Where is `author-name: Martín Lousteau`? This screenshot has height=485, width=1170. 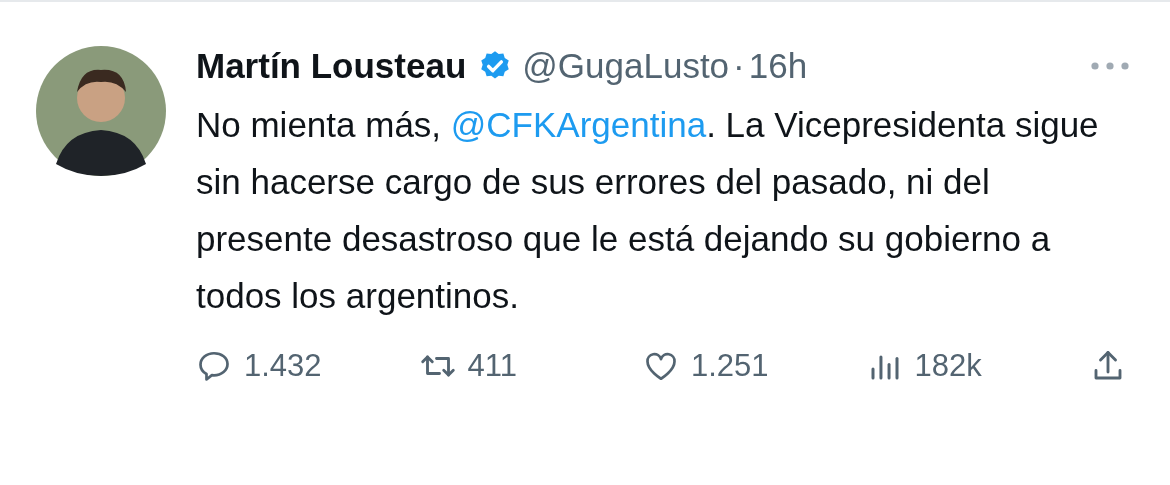 author-name: Martín Lousteau is located at coordinates (331, 66).